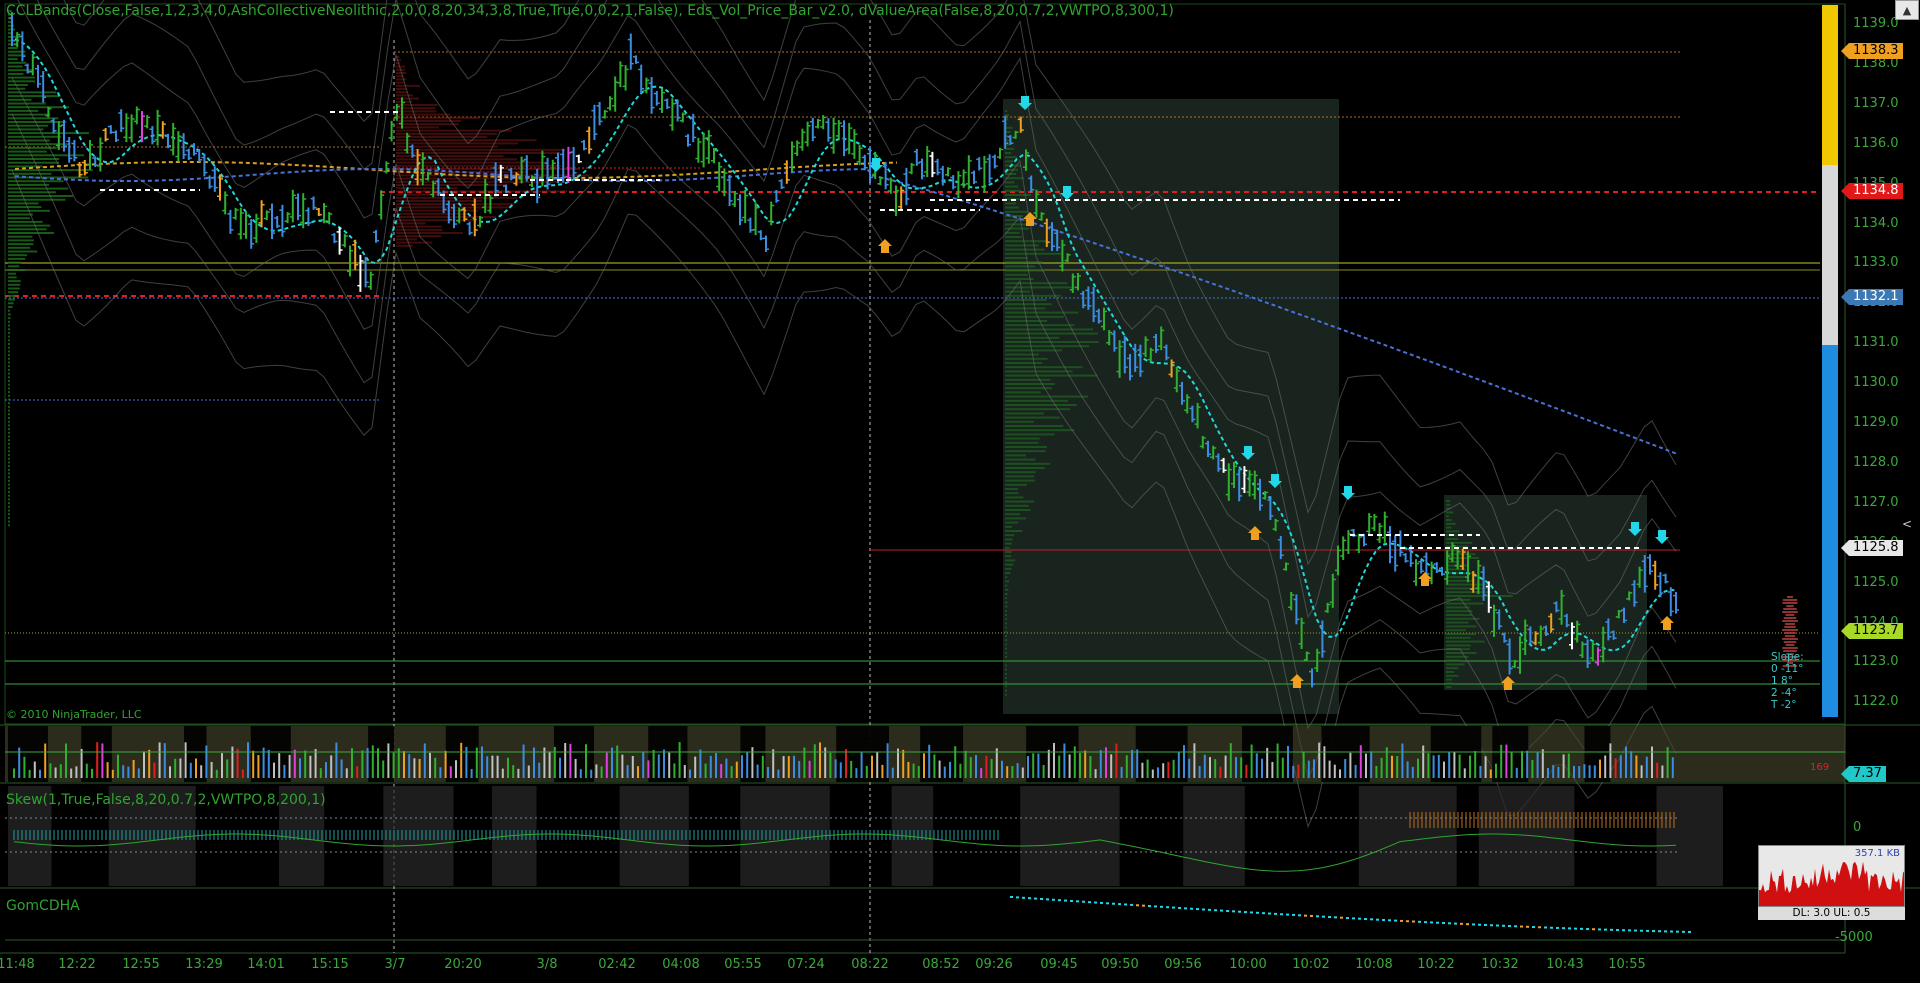  I want to click on price-tag: 1132.1, so click(1872, 297).